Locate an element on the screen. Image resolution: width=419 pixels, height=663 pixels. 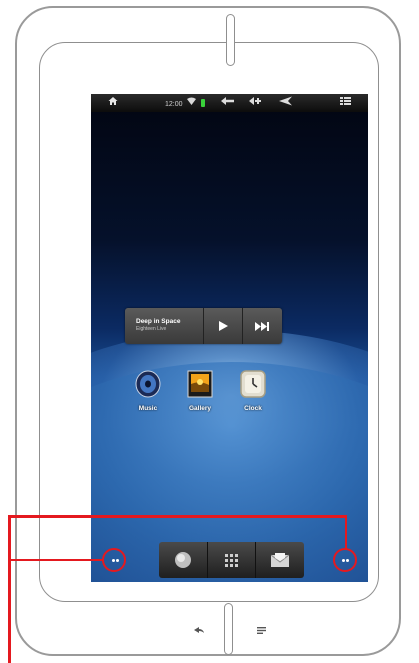
app-clock: Clock is located at coordinates (253, 391).